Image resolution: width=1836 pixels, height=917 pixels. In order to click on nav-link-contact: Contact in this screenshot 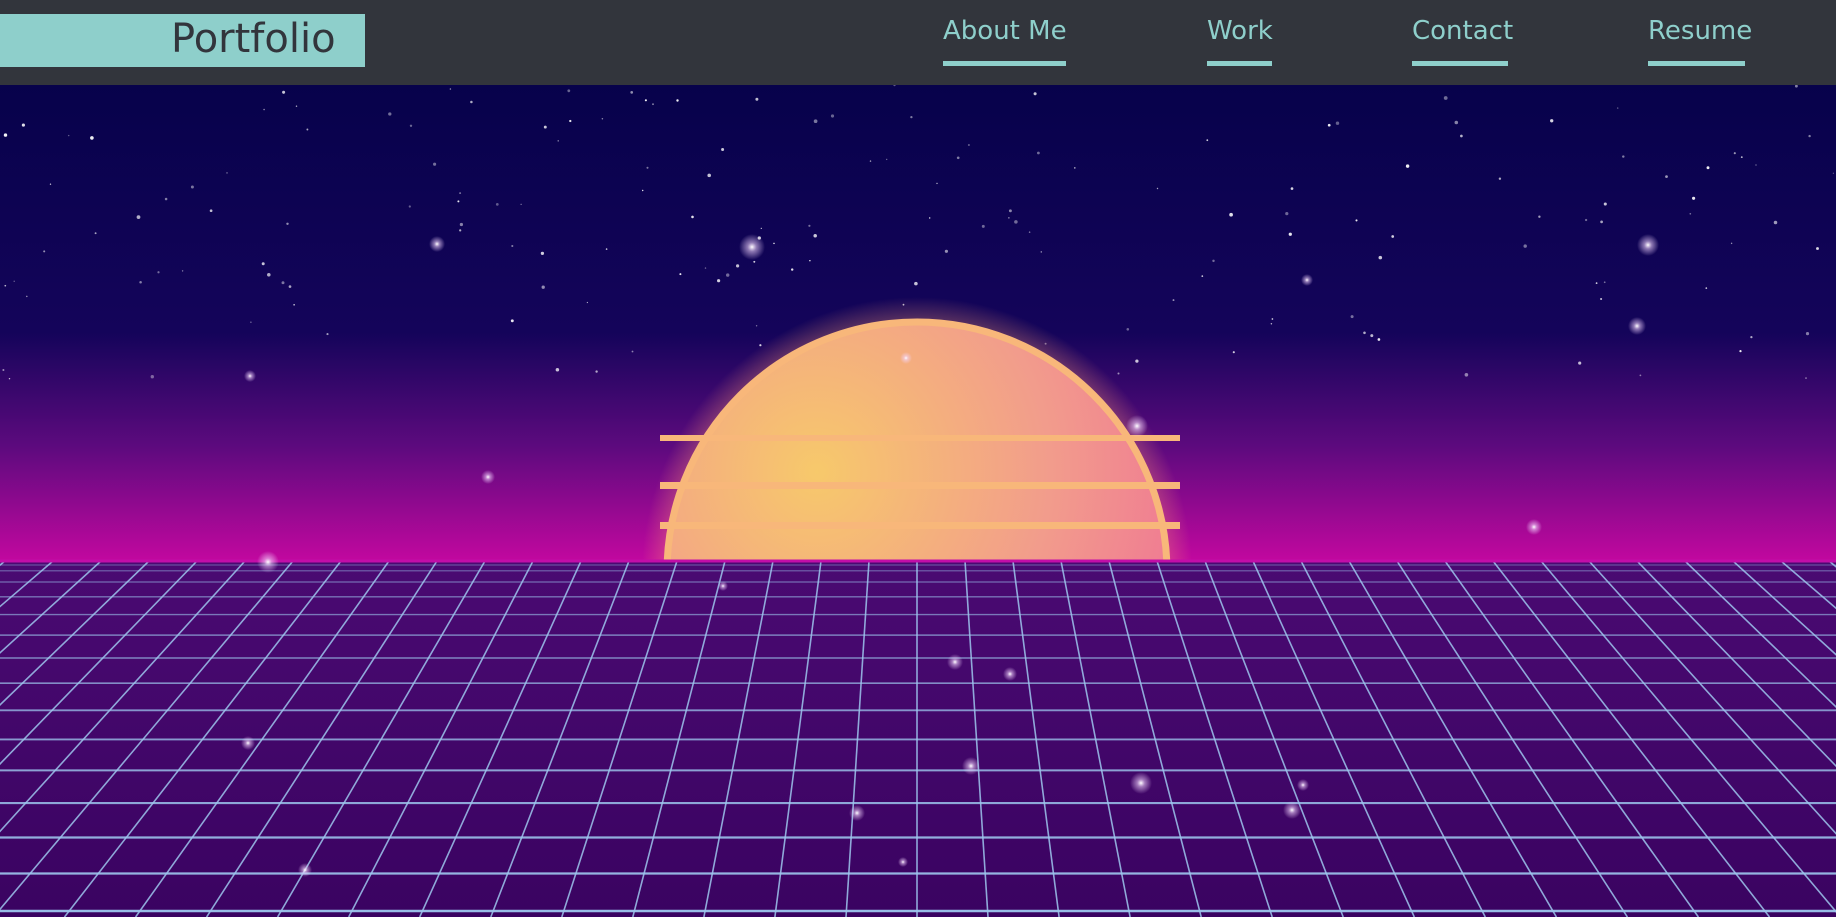, I will do `click(1462, 41)`.